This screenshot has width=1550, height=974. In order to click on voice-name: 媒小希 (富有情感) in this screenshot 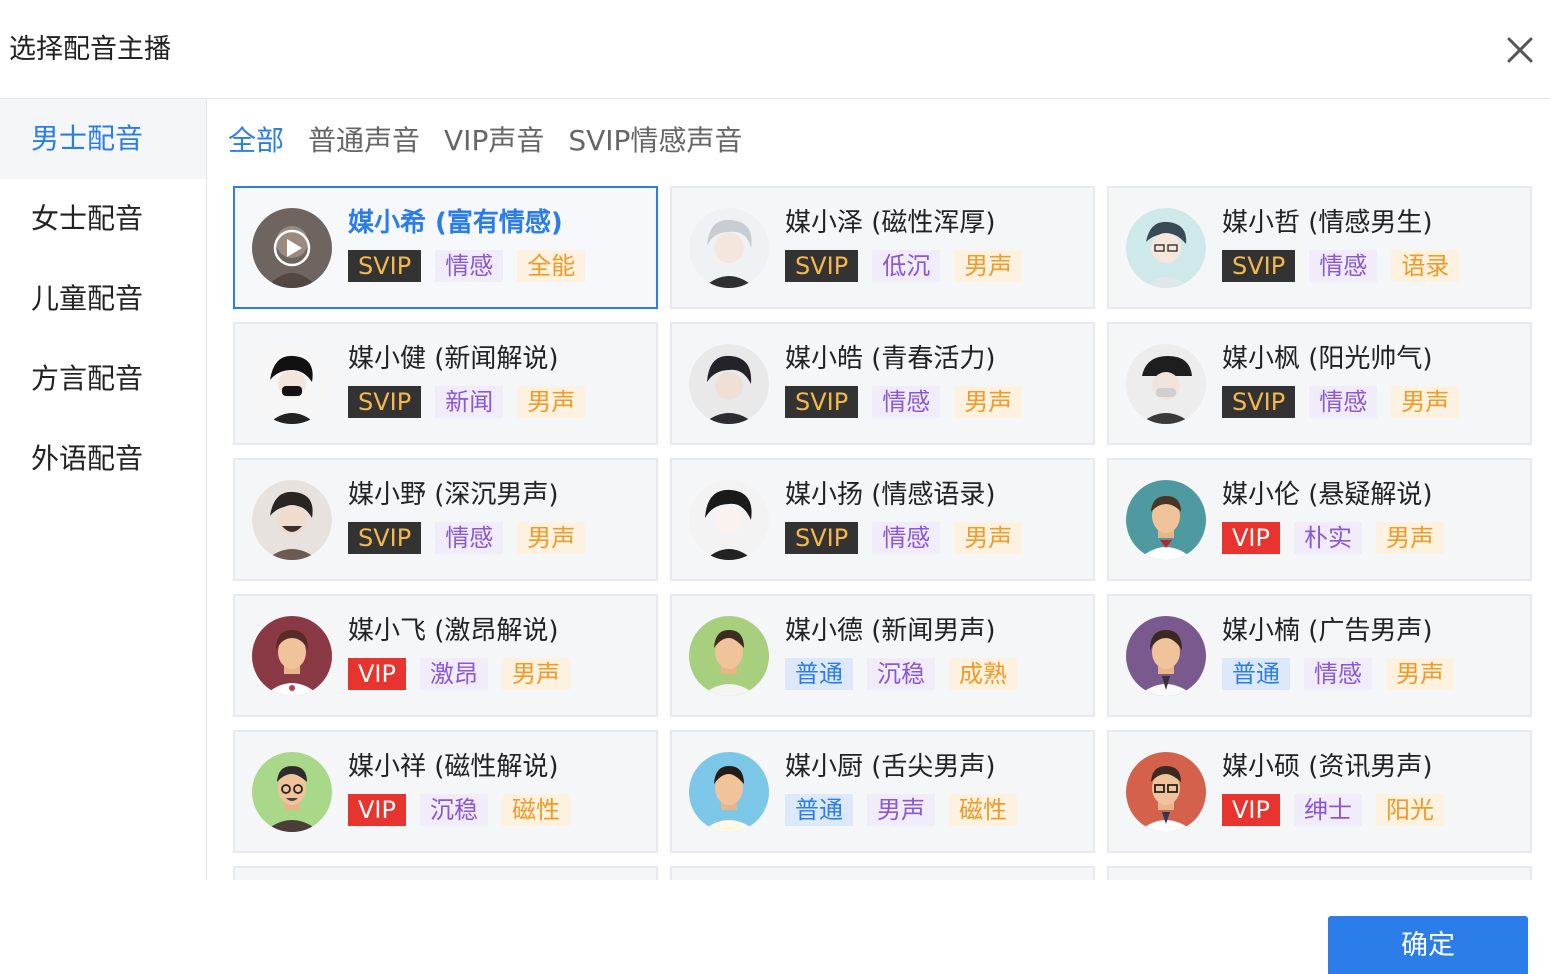, I will do `click(455, 223)`.